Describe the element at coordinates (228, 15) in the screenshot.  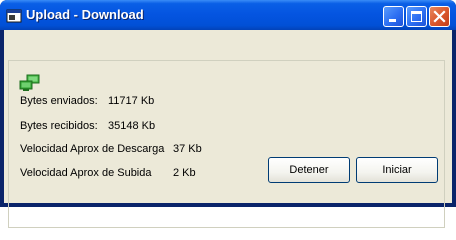
I see `title-bar: Upload - Download` at that location.